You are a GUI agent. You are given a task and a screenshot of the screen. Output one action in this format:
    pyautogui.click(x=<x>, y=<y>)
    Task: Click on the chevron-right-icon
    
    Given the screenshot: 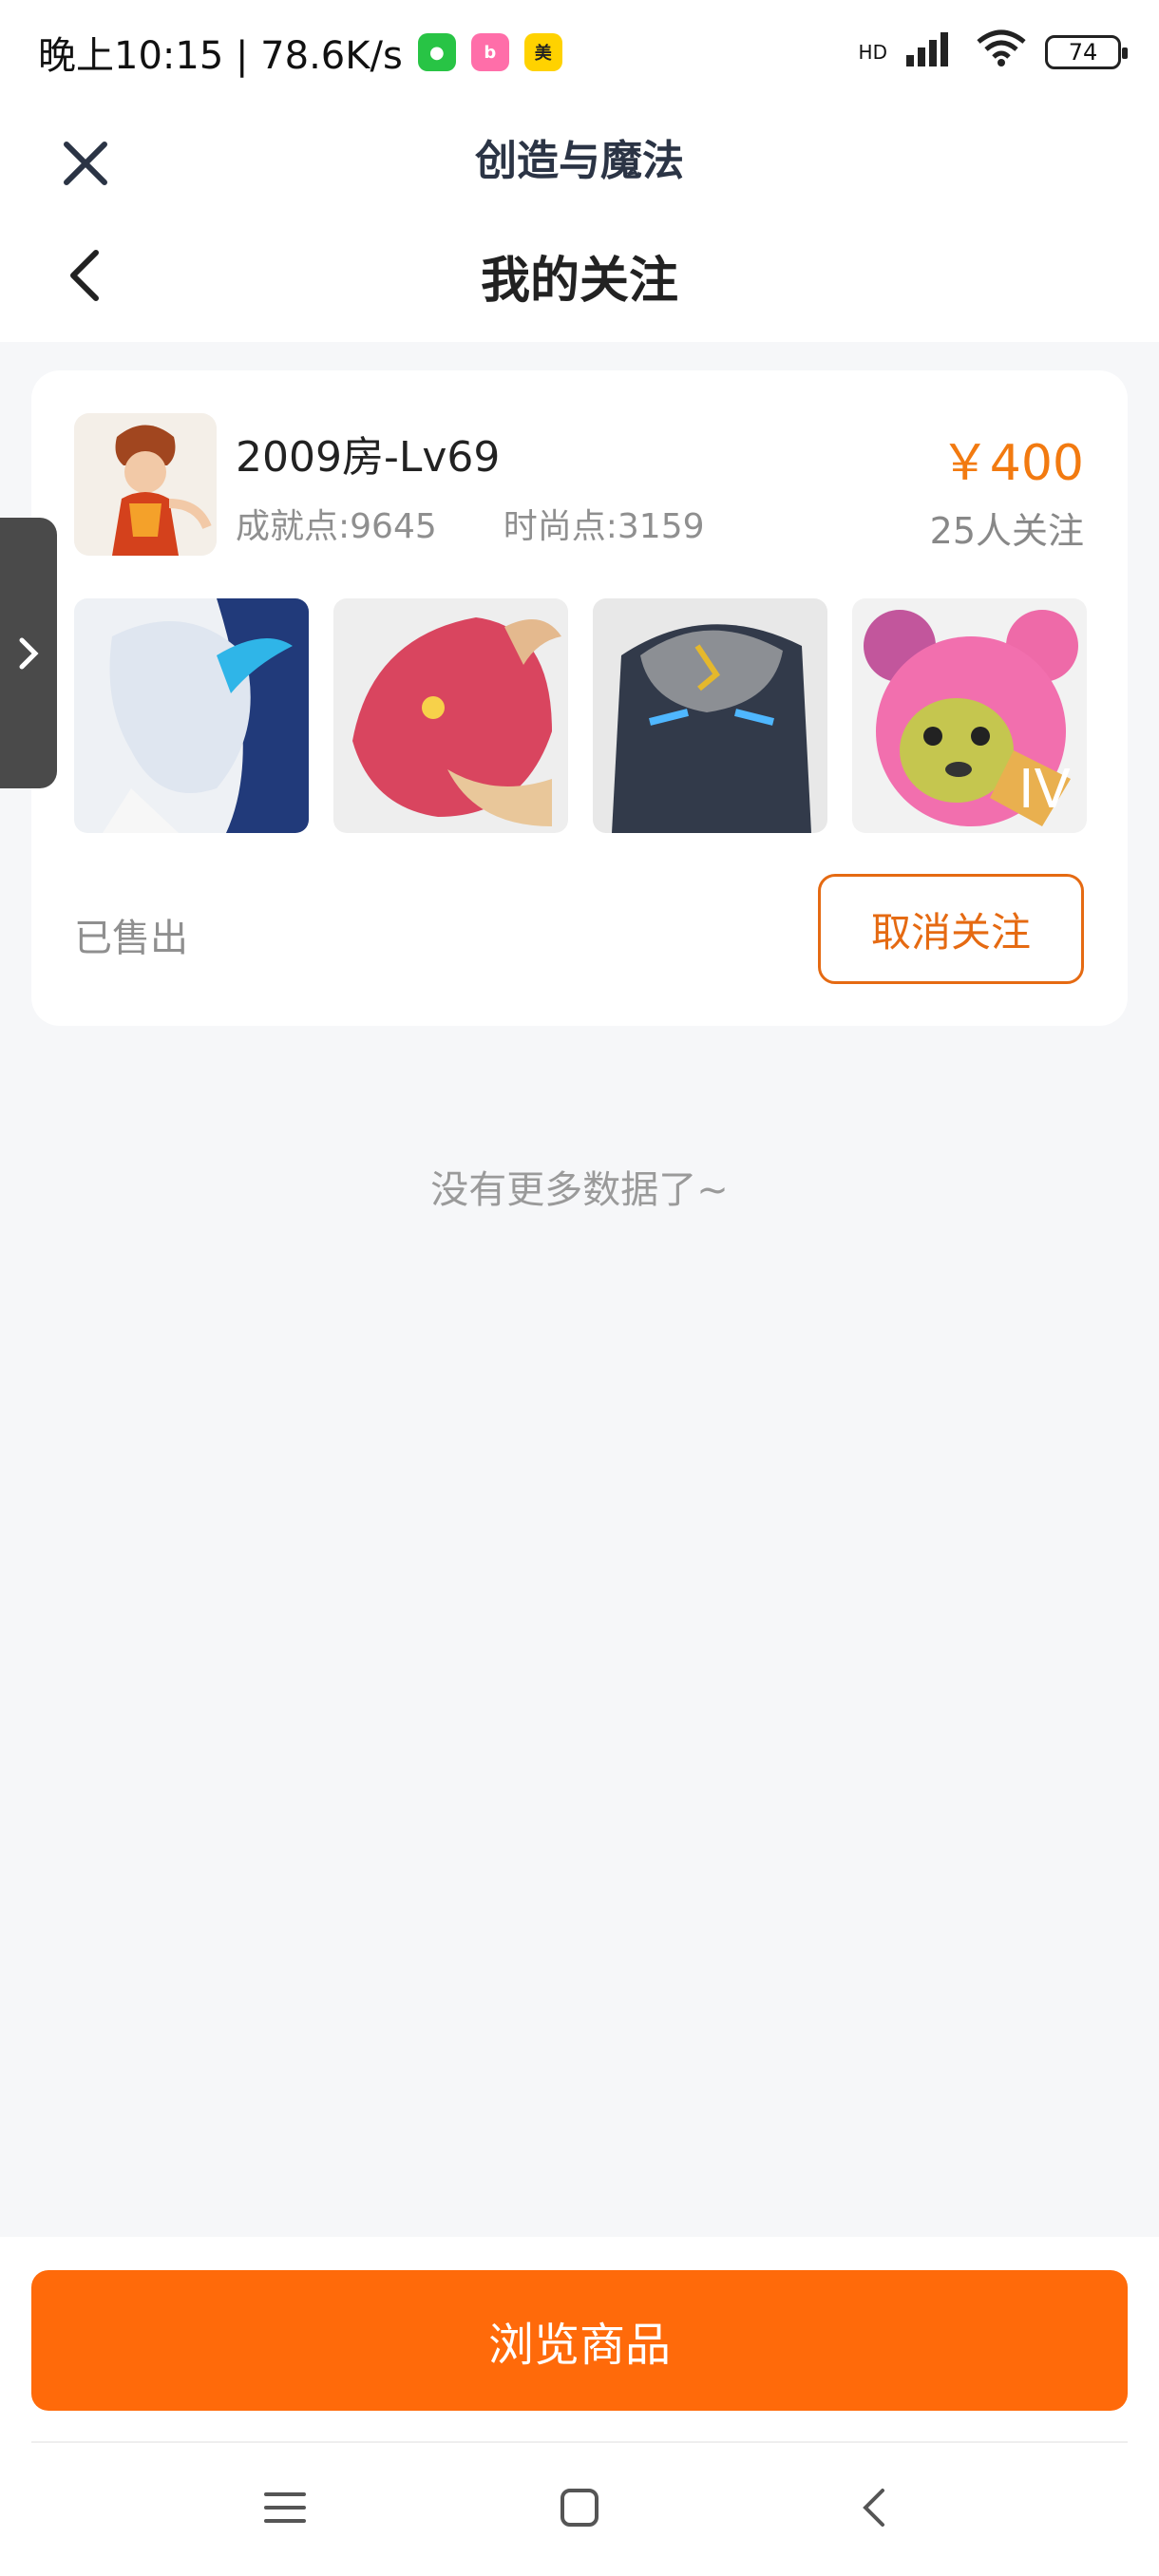 What is the action you would take?
    pyautogui.click(x=29, y=653)
    